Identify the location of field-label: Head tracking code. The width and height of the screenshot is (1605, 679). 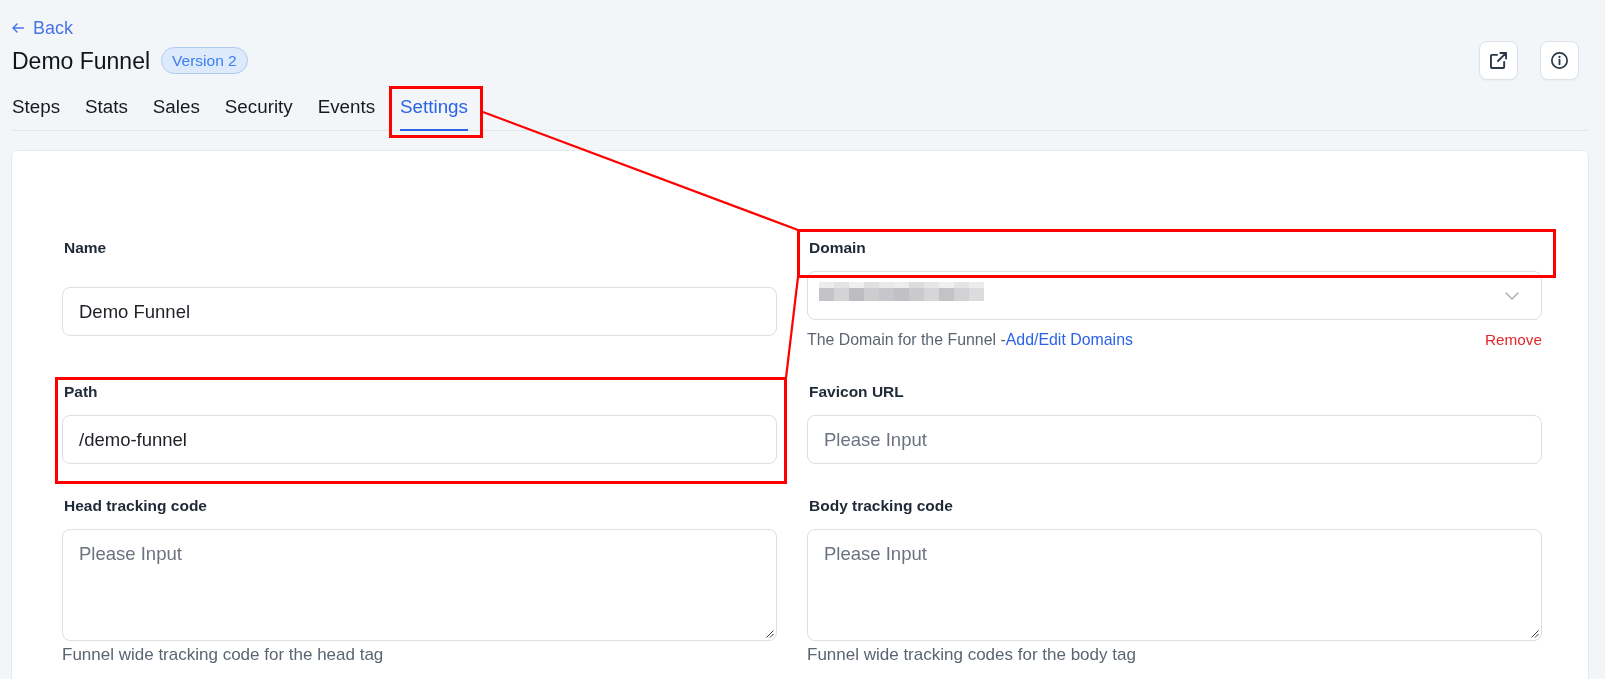
(135, 506).